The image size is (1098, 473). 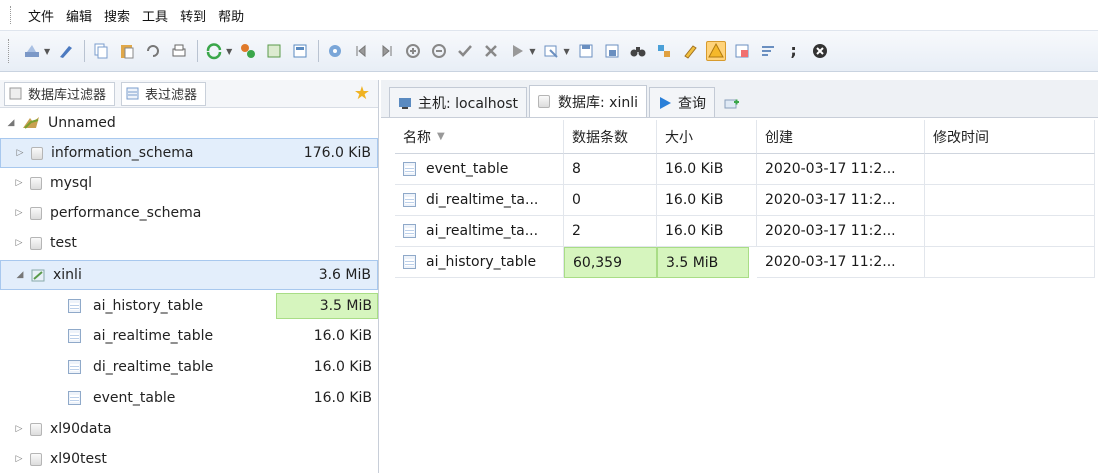 I want to click on star-icon: ★, so click(x=362, y=93).